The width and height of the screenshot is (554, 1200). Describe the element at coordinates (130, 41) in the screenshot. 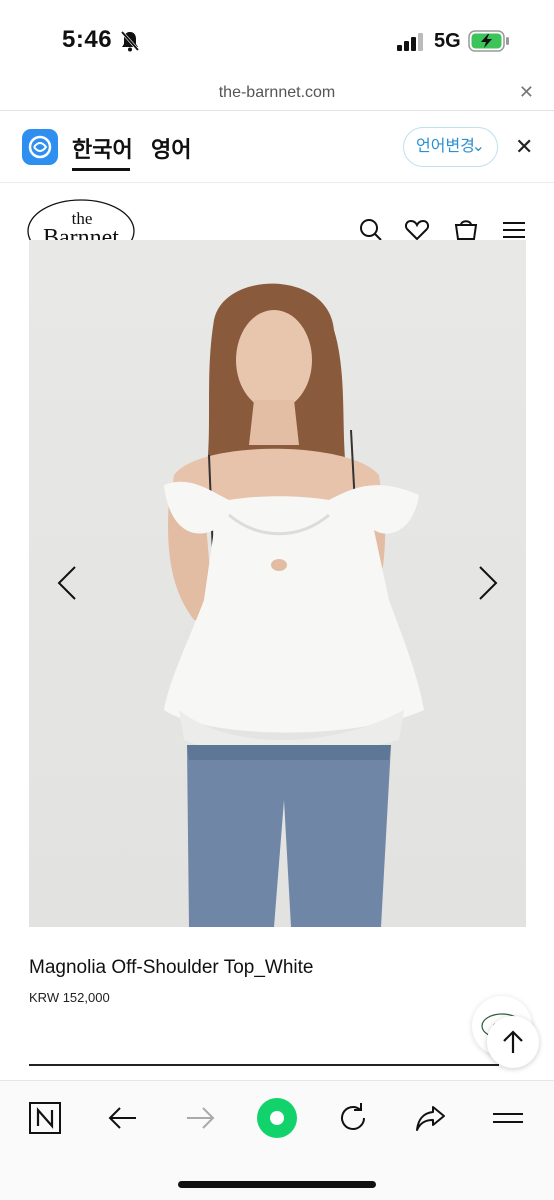

I see `bell-off-icon` at that location.